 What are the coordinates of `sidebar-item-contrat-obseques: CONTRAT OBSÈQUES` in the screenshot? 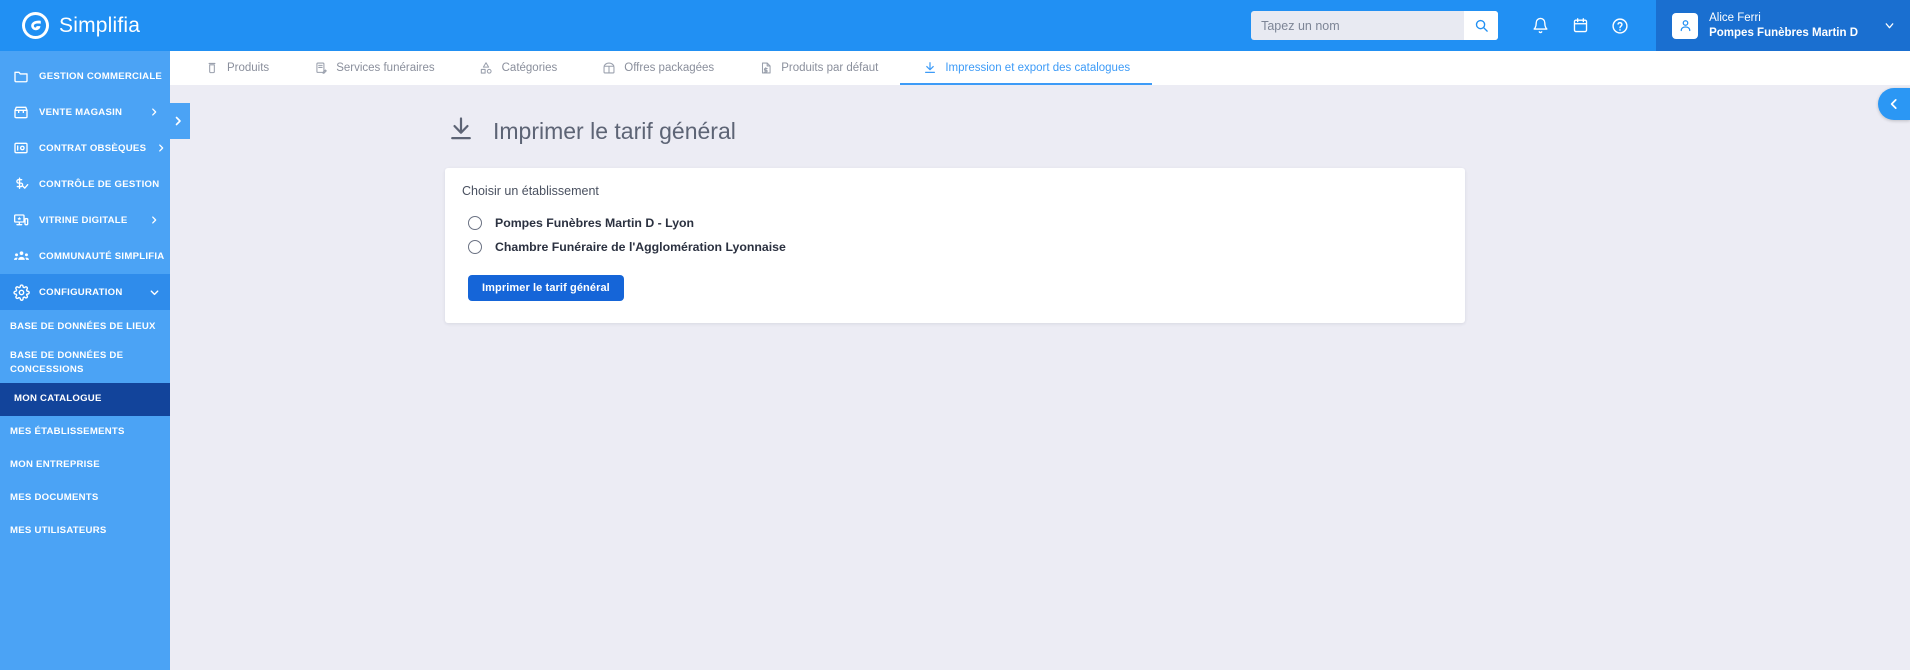 It's located at (85, 148).